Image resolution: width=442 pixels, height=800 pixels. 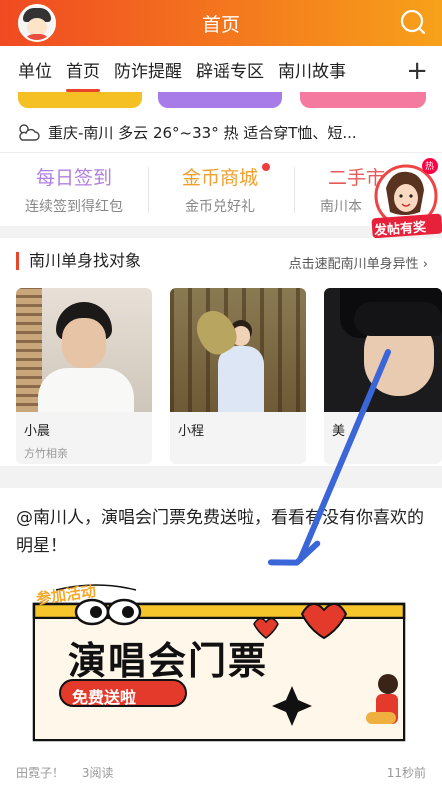 What do you see at coordinates (339, 431) in the screenshot?
I see `profile-name: 美` at bounding box center [339, 431].